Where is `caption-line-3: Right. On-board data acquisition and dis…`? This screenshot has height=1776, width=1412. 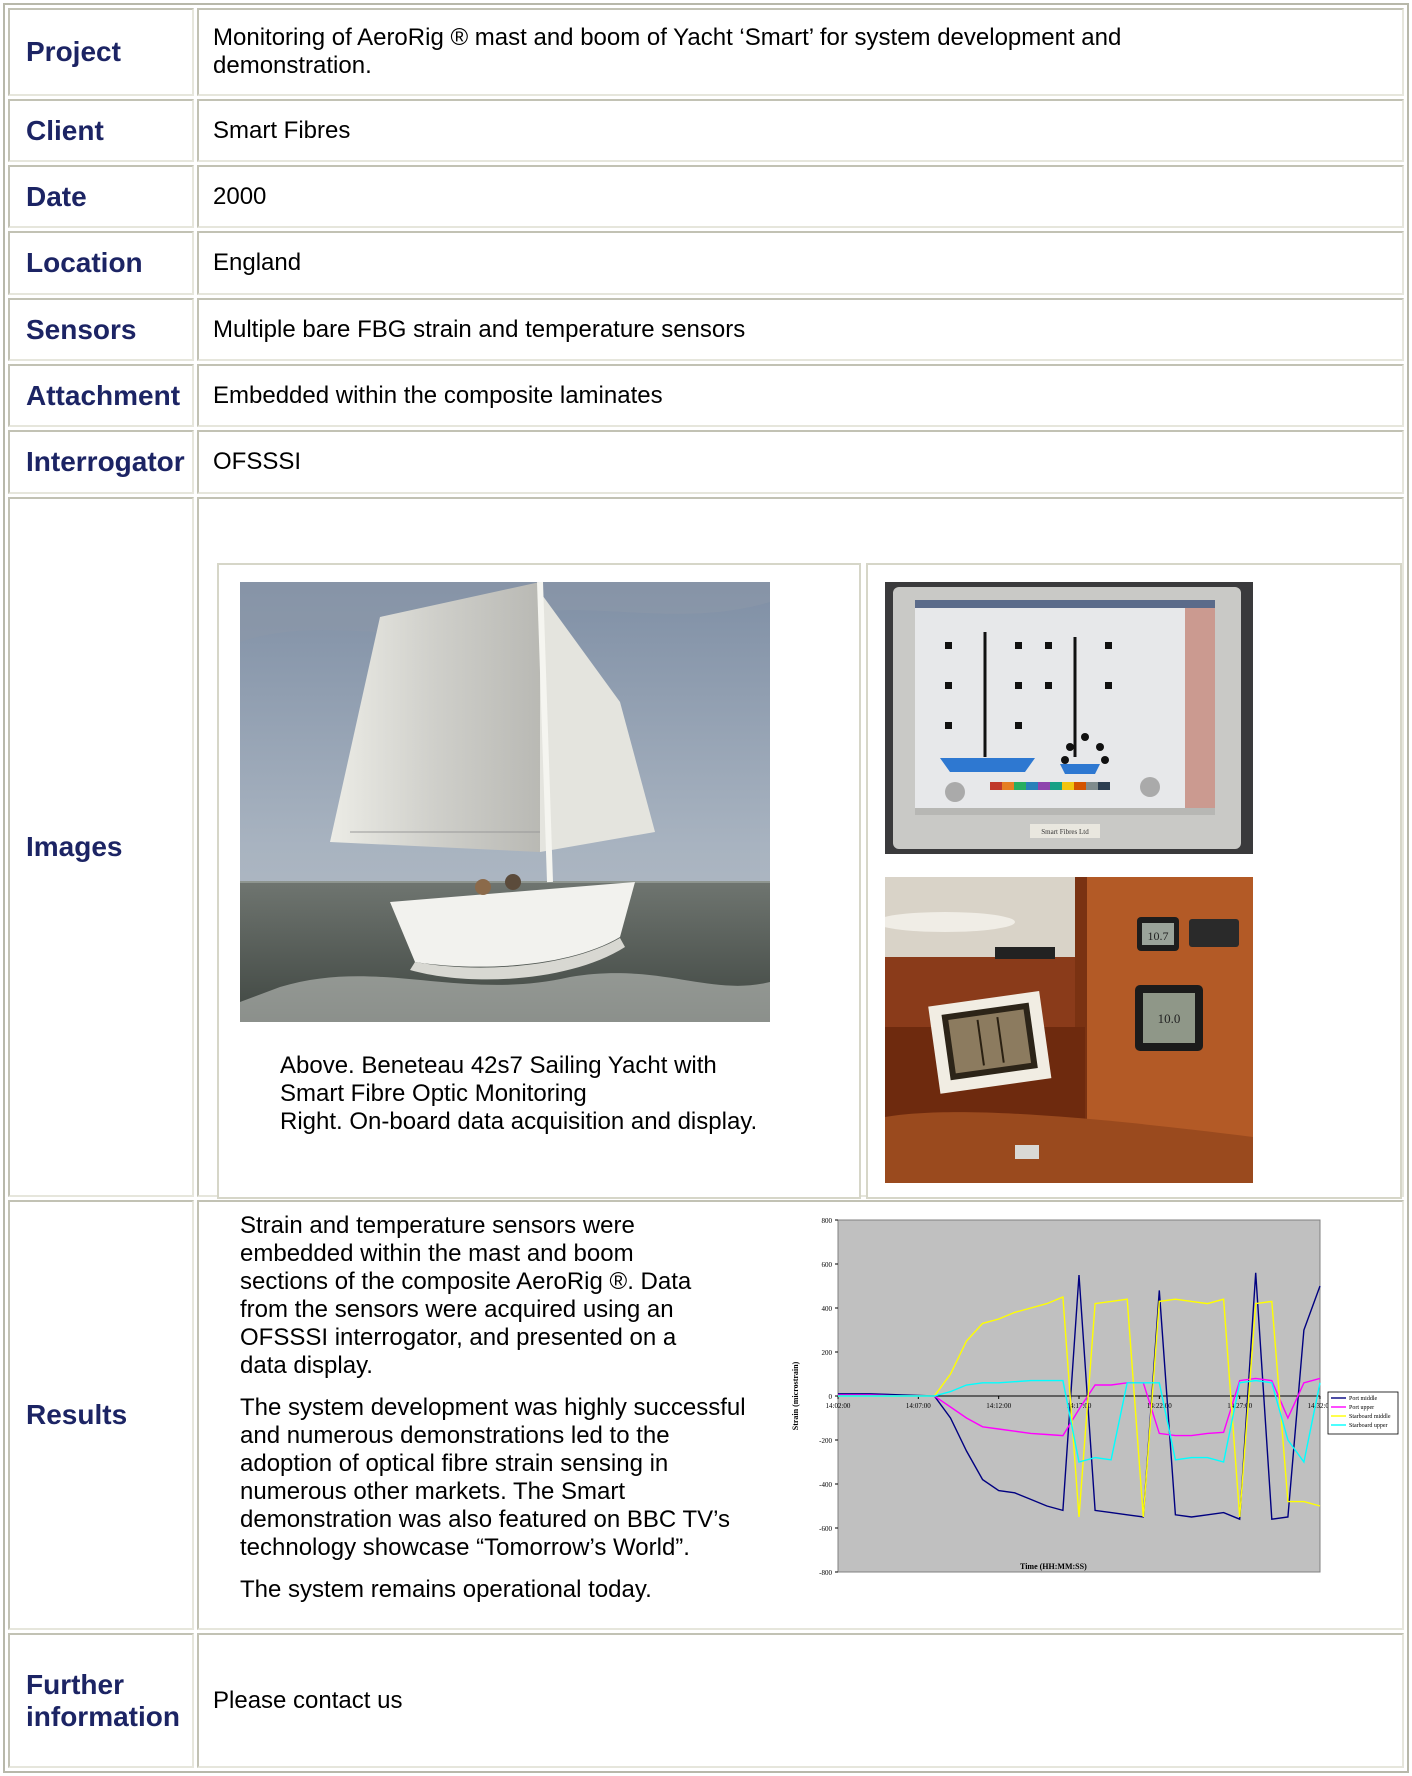 caption-line-3: Right. On-board data acquisition and dis… is located at coordinates (519, 1121).